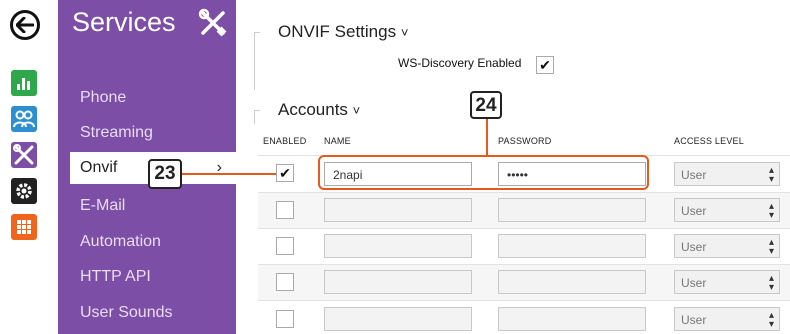 This screenshot has width=790, height=334. I want to click on back-arrow-icon, so click(25, 25).